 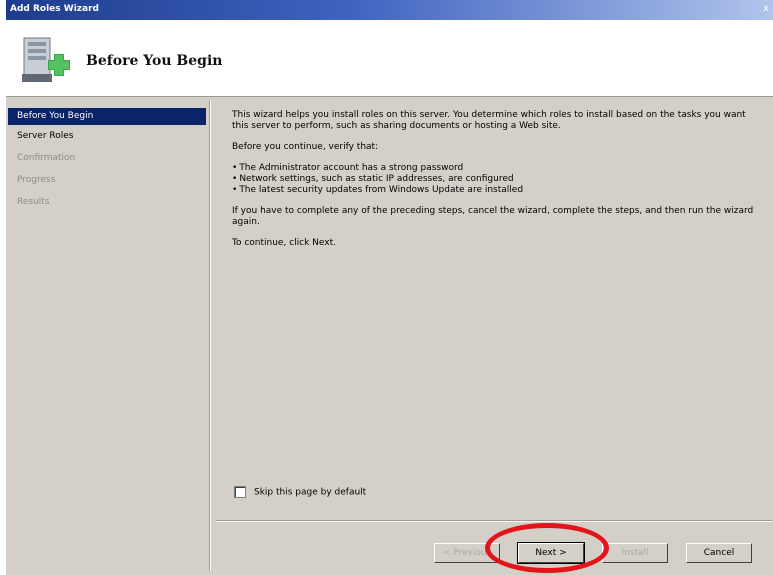 I want to click on title-bar: Add Roles Wizard x, so click(x=389, y=10).